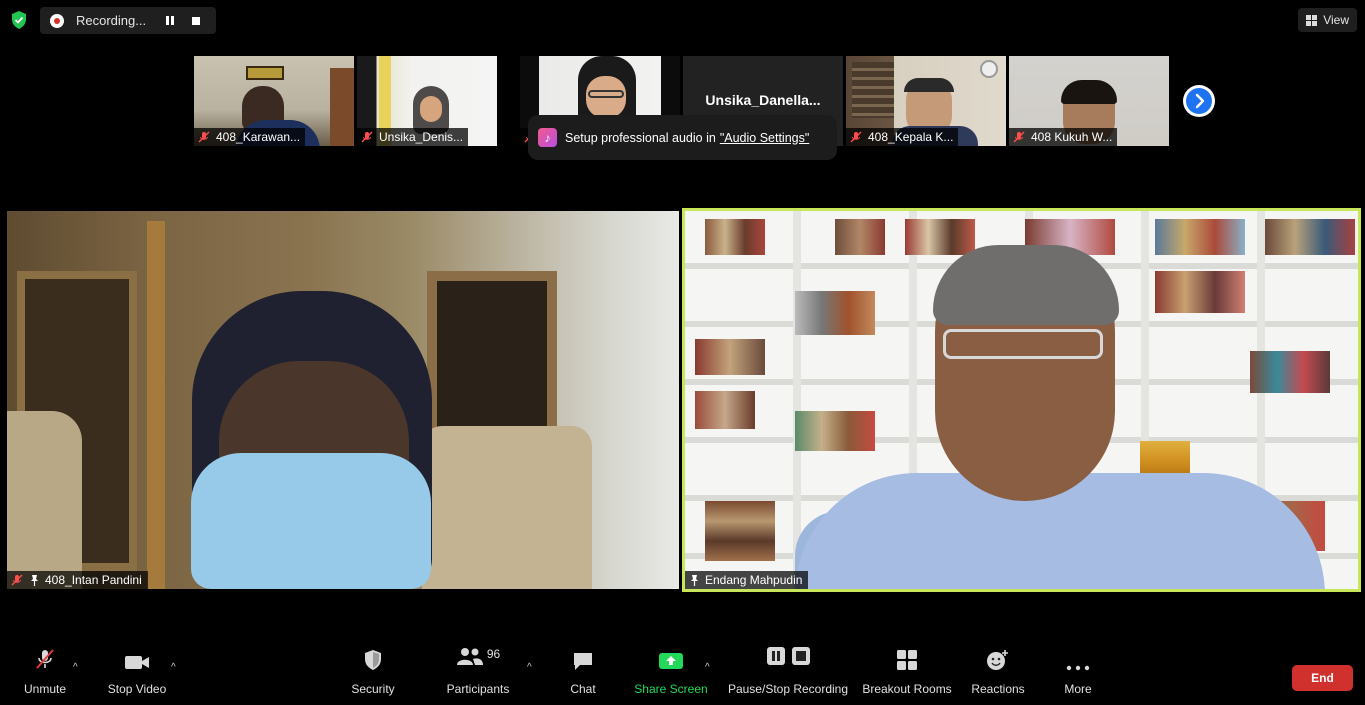 This screenshot has height=705, width=1365. I want to click on chevron-right-icon, so click(1199, 101).